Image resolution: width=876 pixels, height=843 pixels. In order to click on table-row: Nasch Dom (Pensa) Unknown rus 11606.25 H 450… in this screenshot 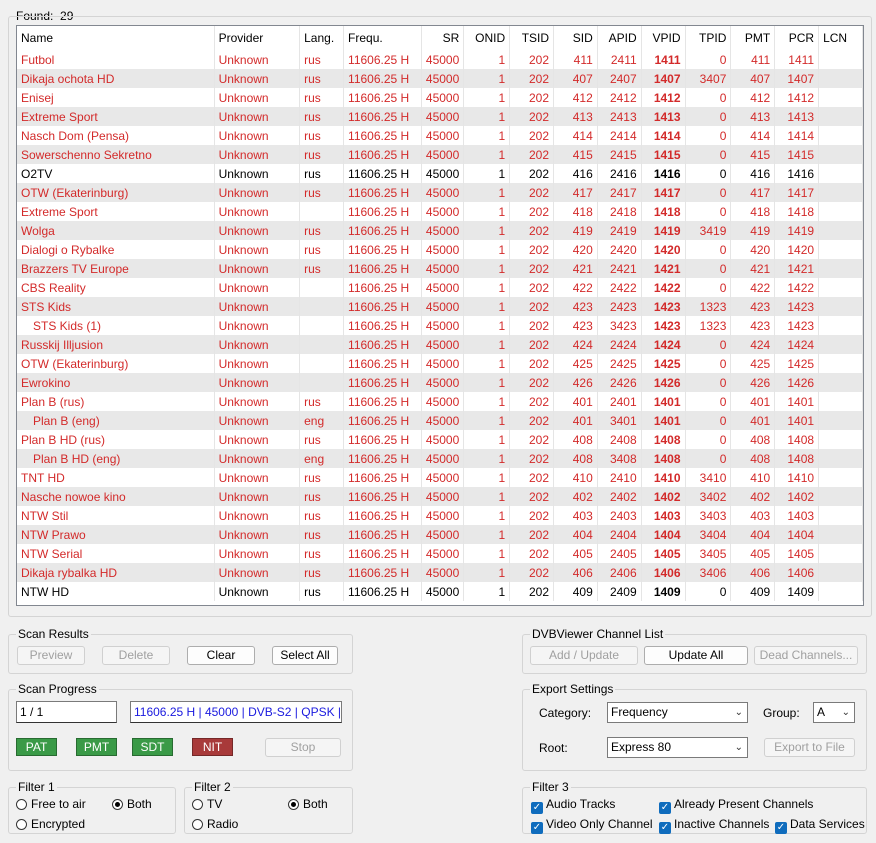, I will do `click(440, 135)`.